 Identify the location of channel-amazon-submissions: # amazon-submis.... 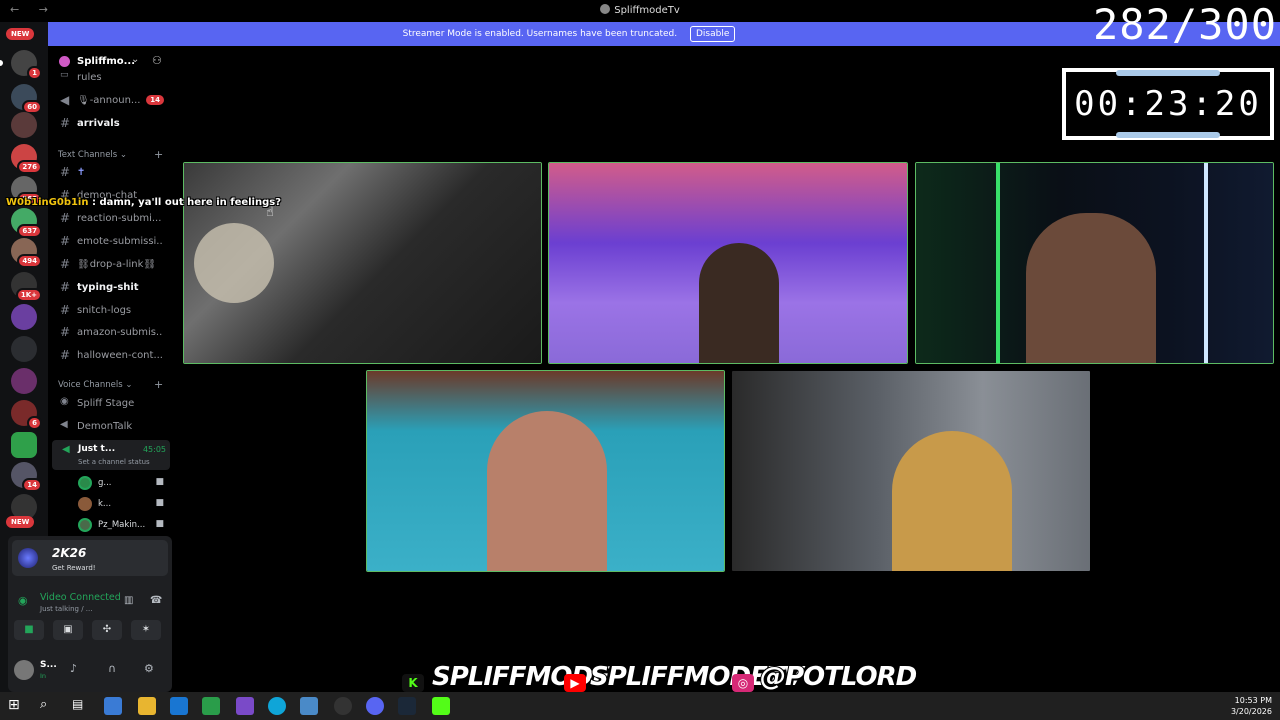
(110, 333).